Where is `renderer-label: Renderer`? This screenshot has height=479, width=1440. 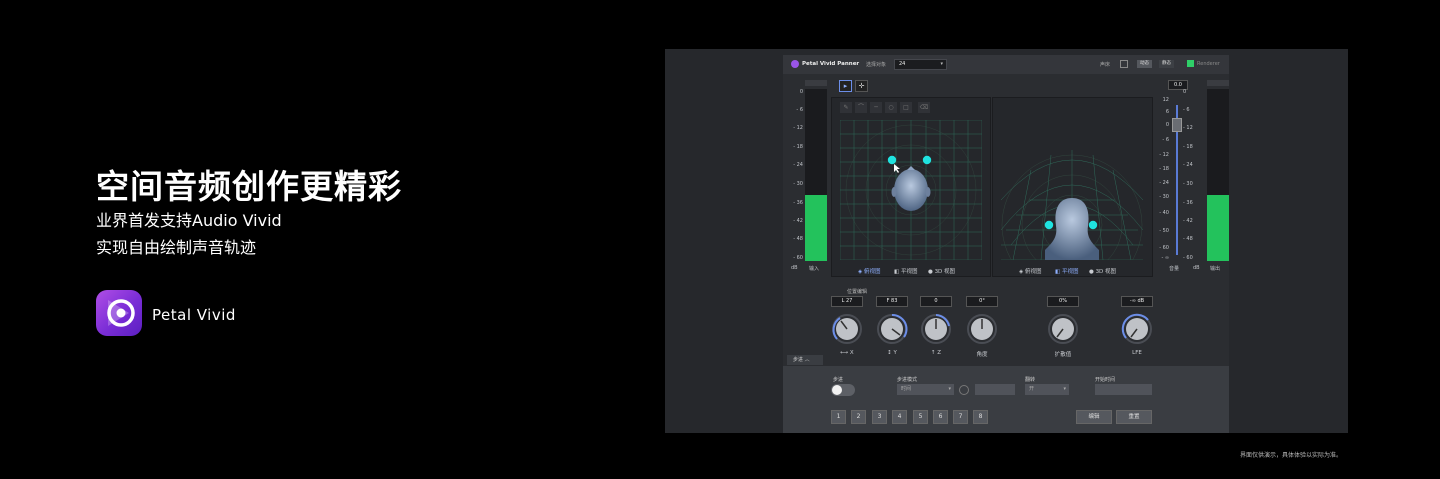
renderer-label: Renderer is located at coordinates (1208, 64).